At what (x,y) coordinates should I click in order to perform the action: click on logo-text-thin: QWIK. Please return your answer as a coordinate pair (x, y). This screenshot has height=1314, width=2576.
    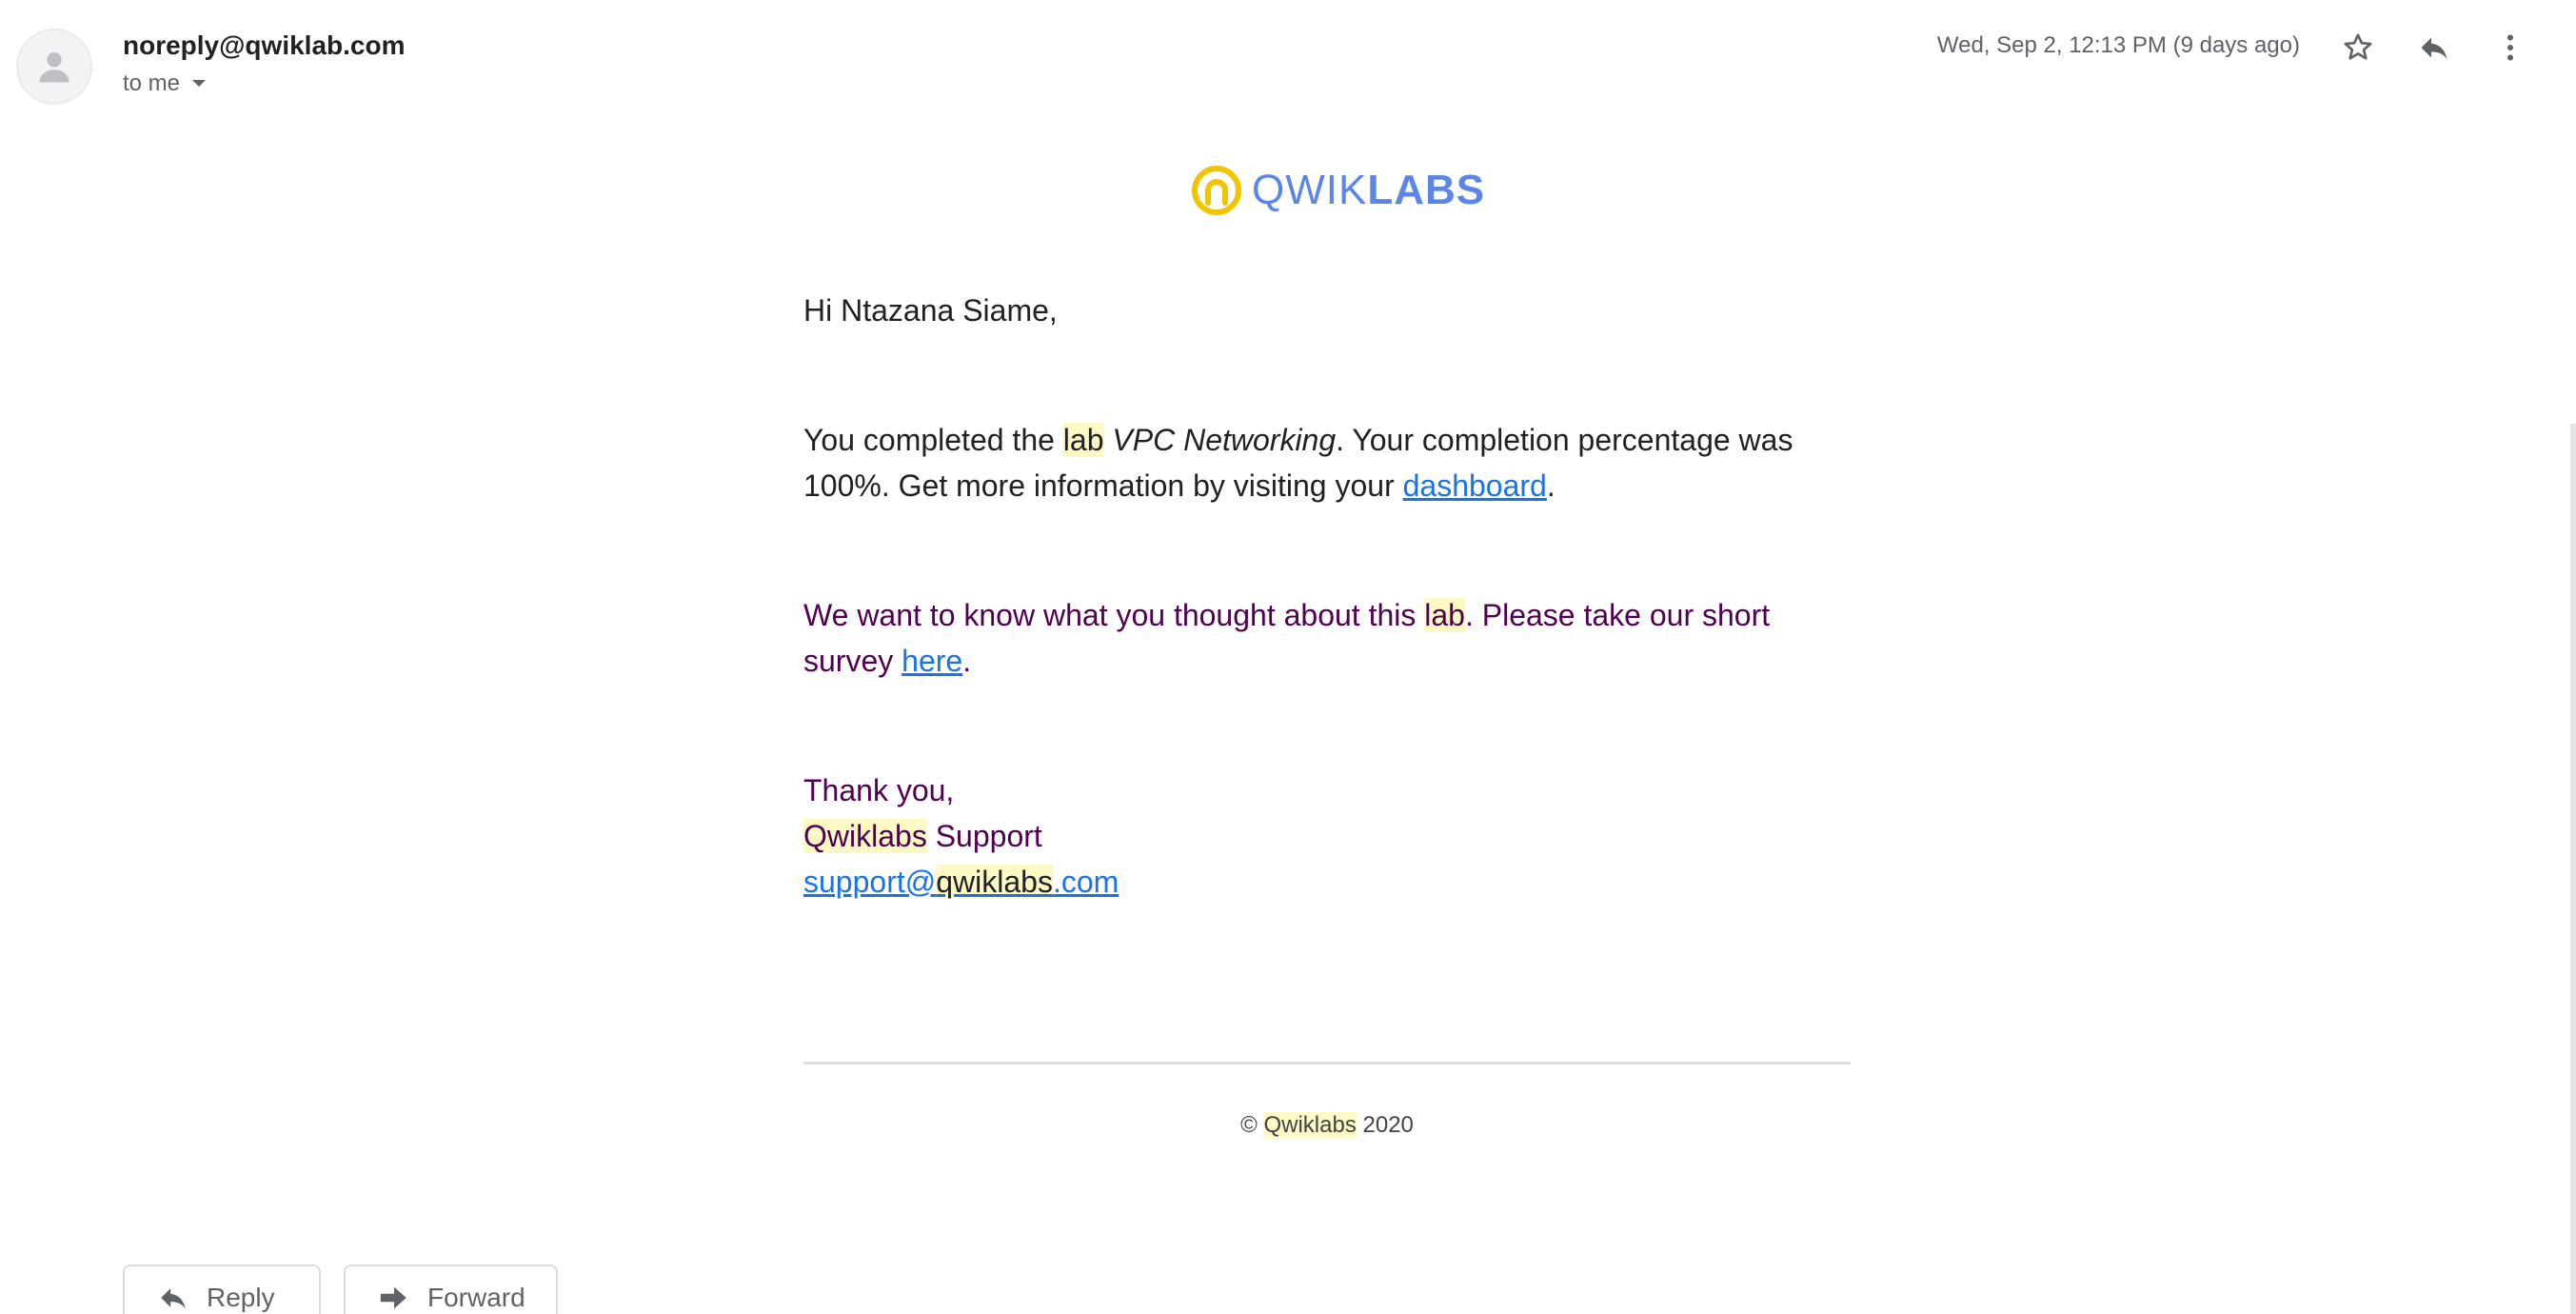
    Looking at the image, I should click on (1310, 190).